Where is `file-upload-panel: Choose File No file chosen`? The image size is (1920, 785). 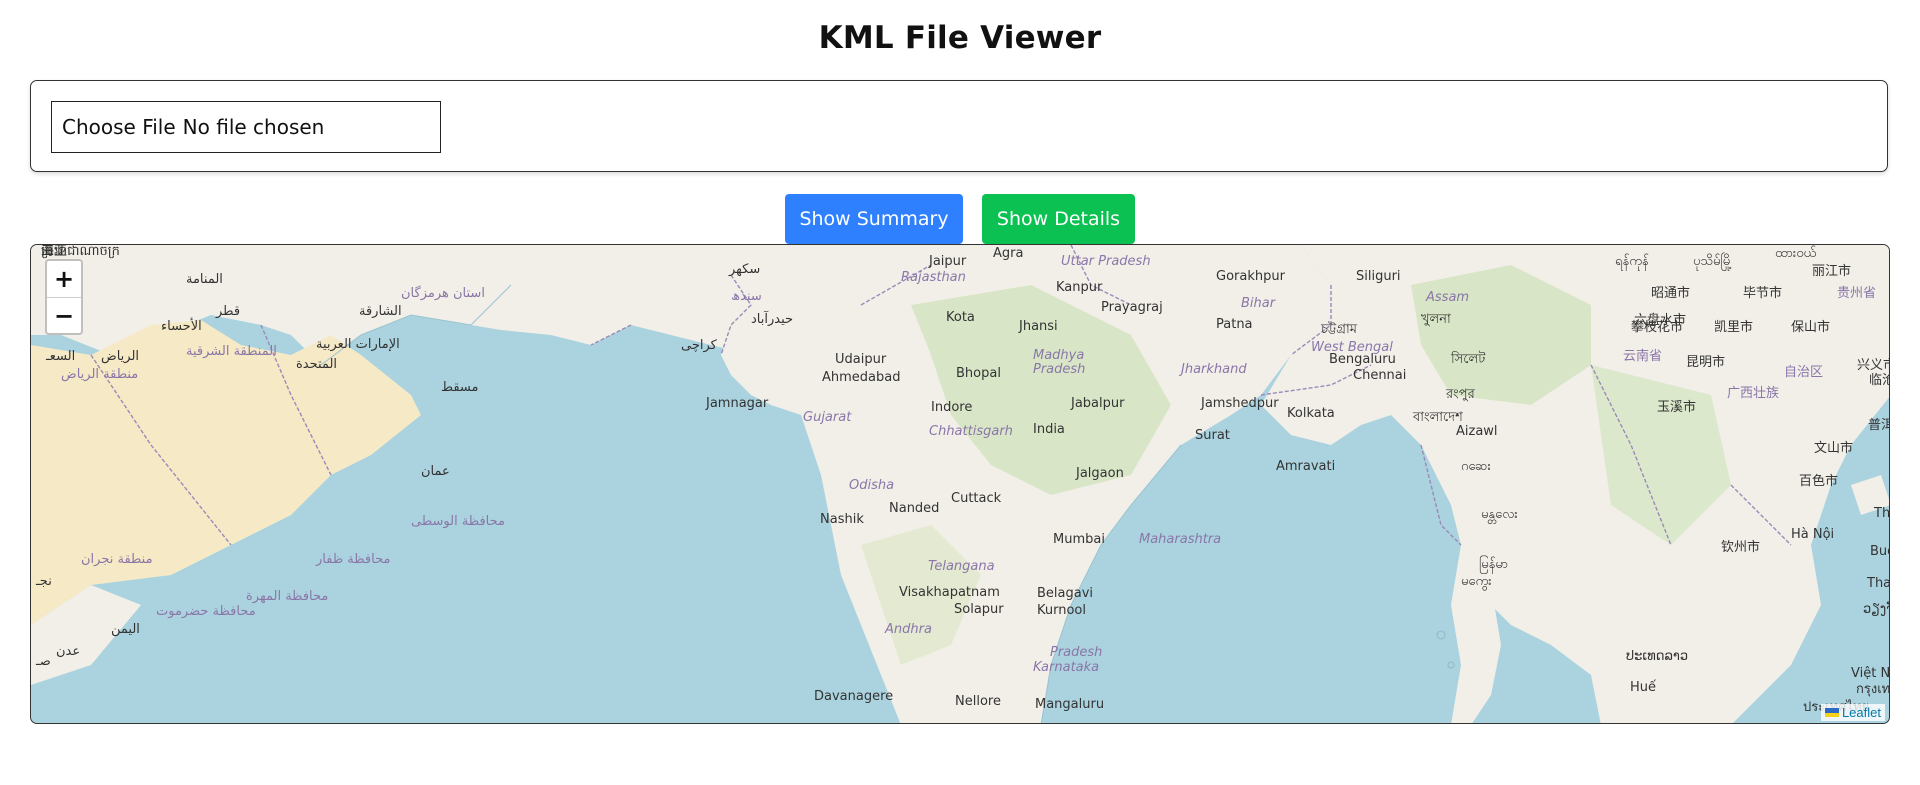
file-upload-panel: Choose File No file chosen is located at coordinates (959, 126).